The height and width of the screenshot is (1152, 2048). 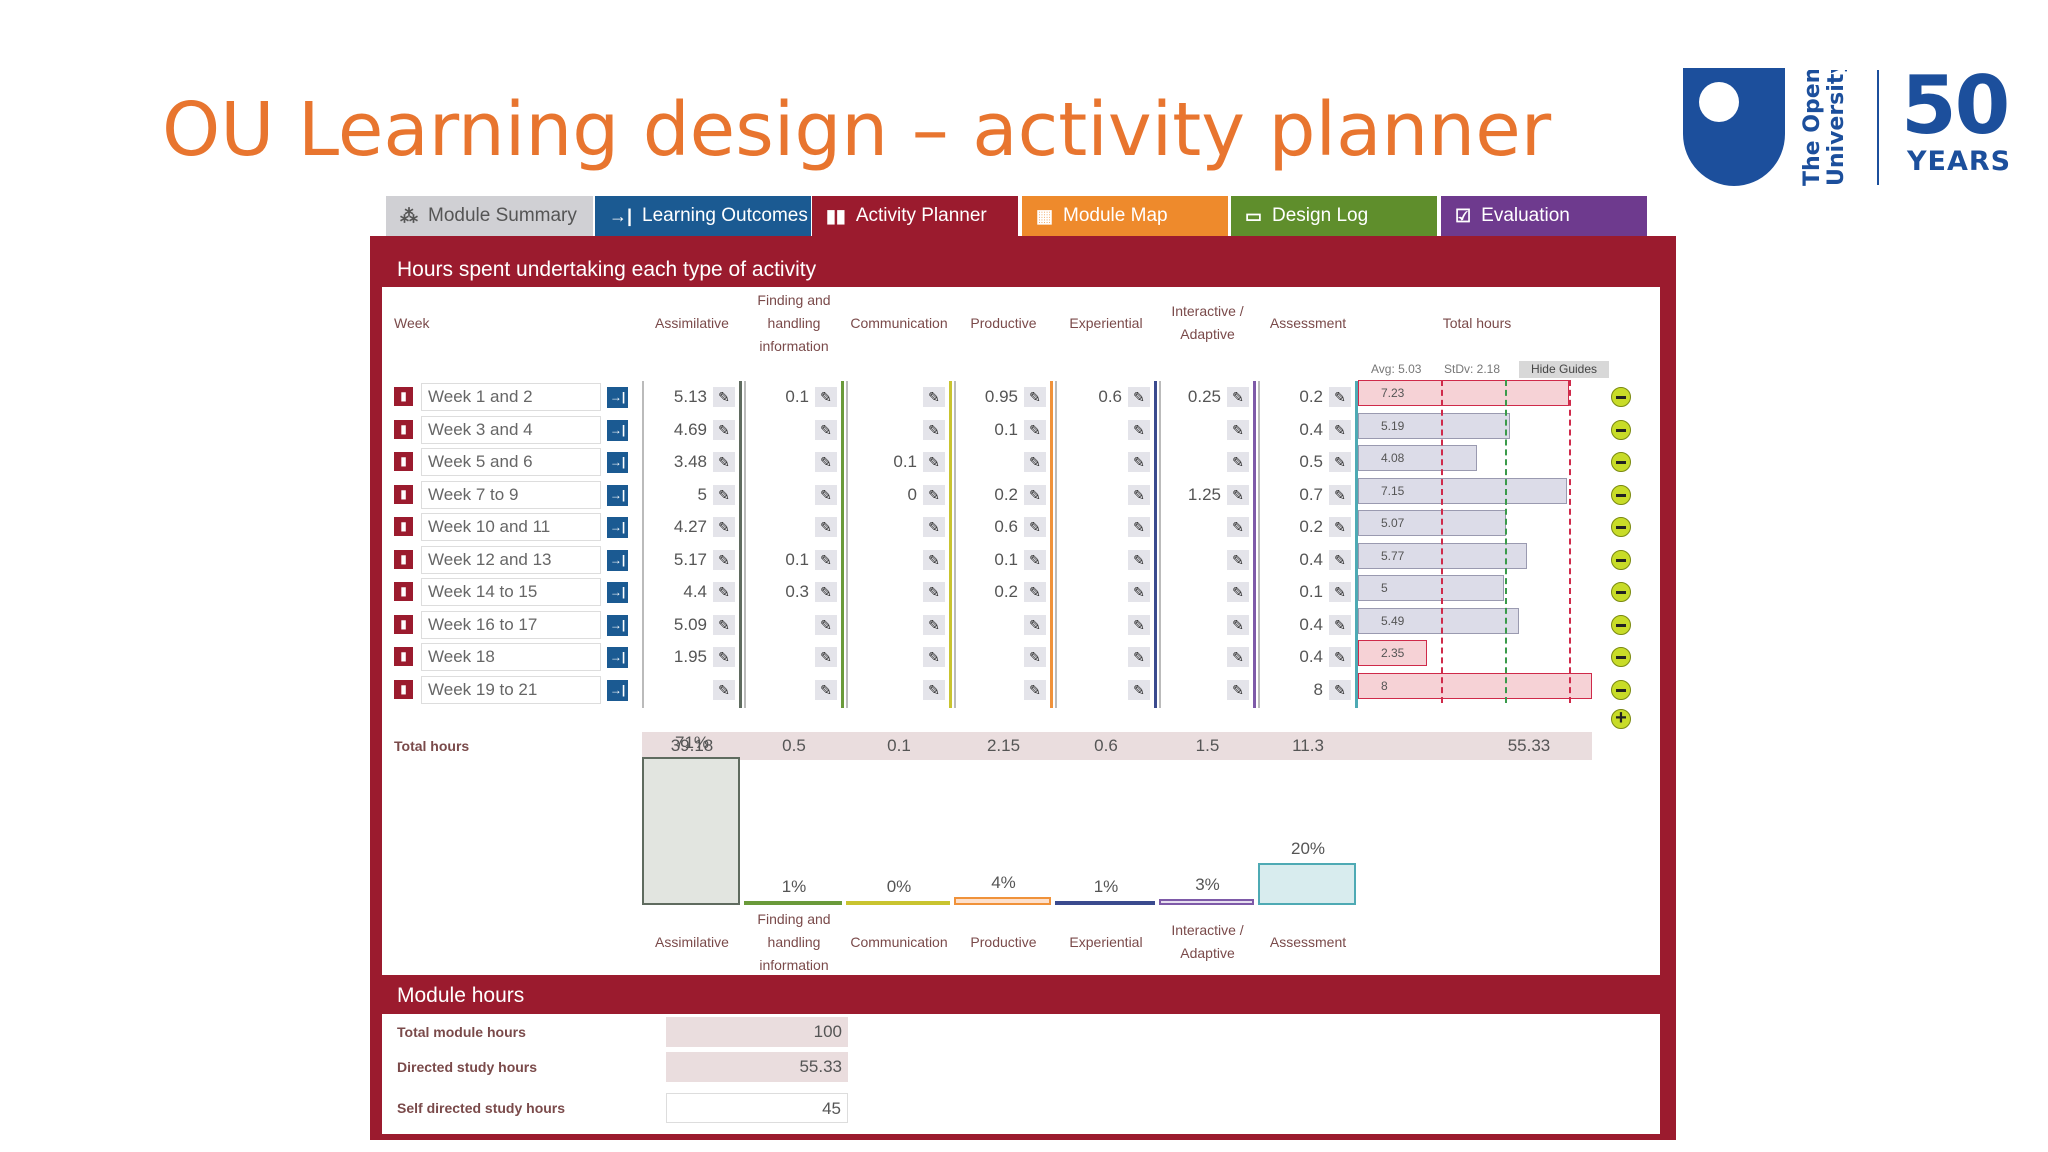 I want to click on total-module-hours-field: 100, so click(x=757, y=1032).